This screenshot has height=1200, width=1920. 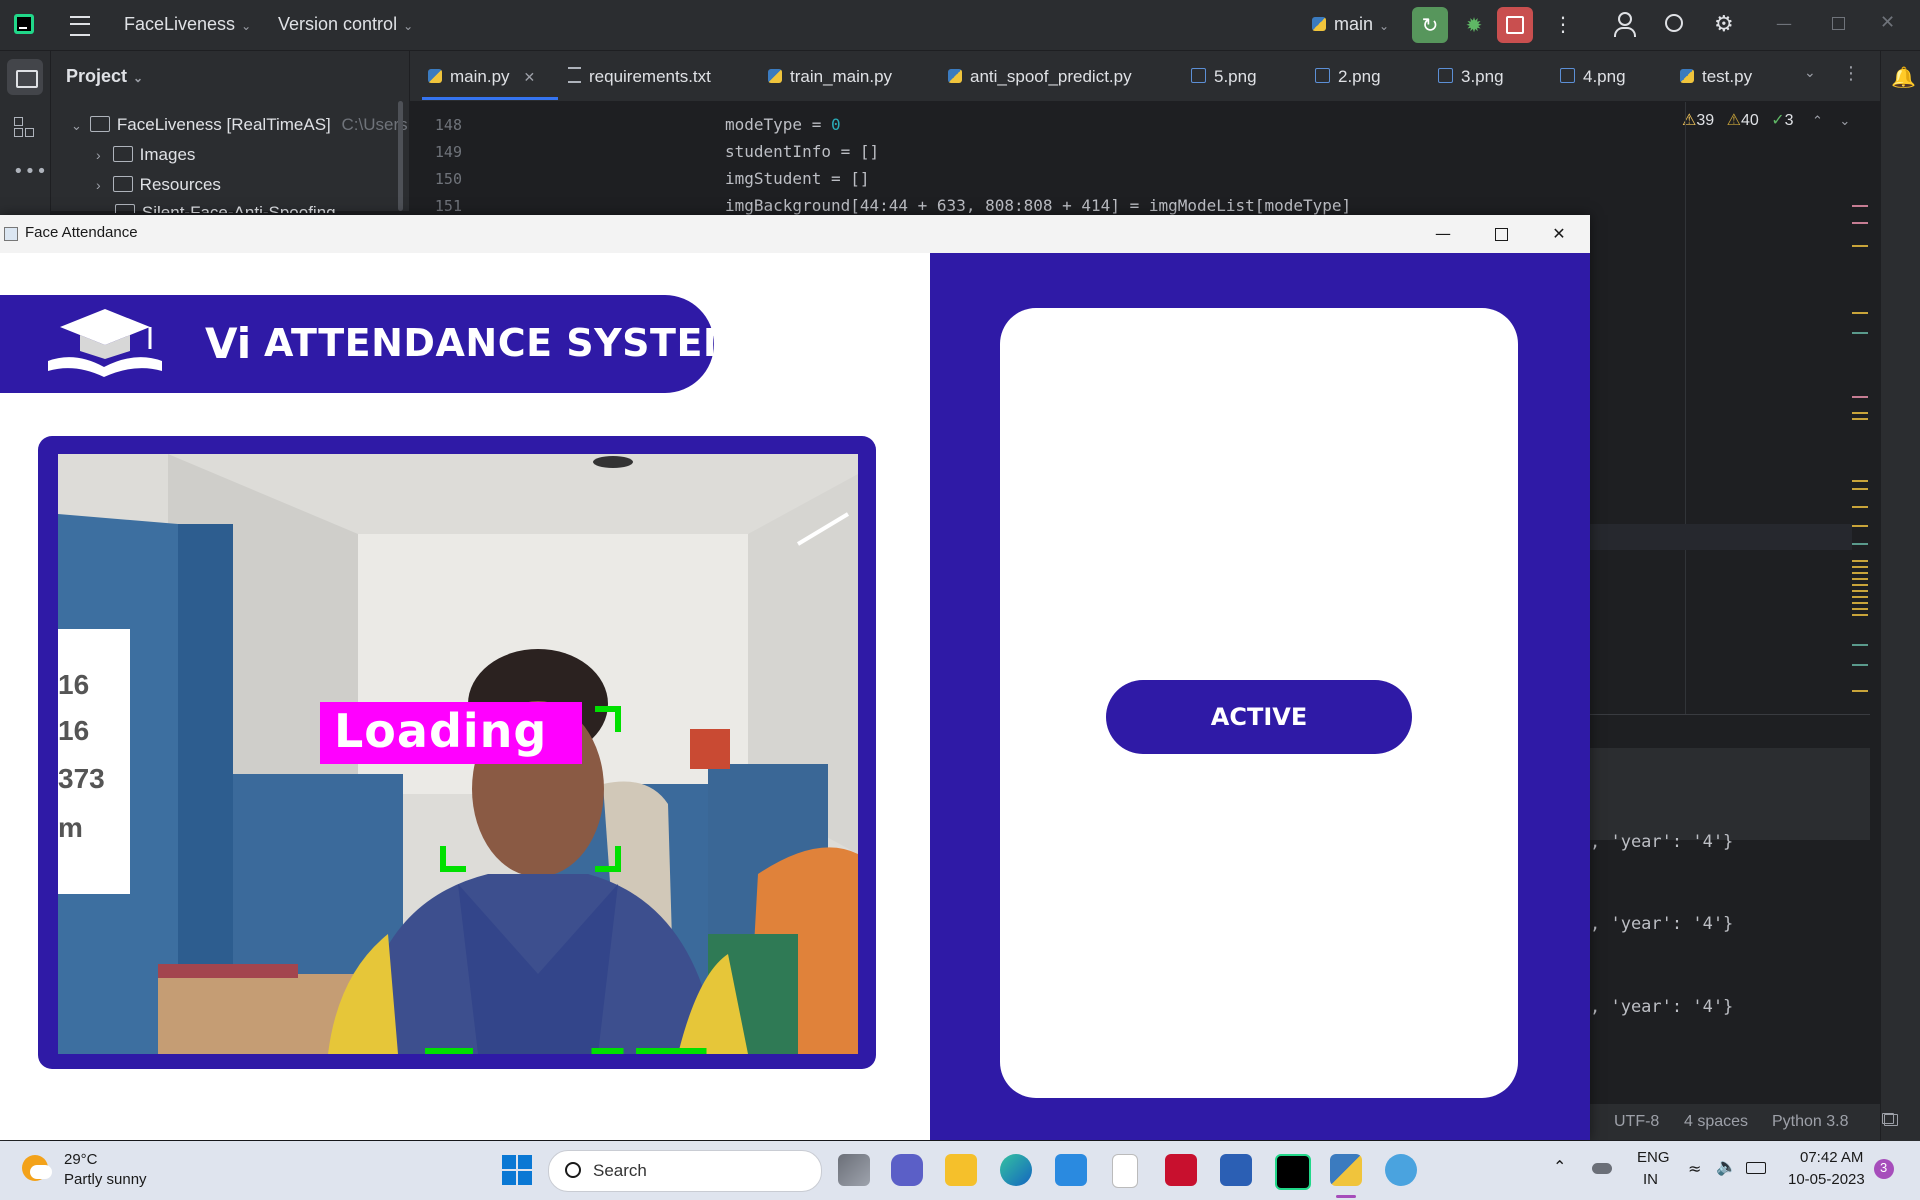 I want to click on language-code: ENG, so click(x=1653, y=1157).